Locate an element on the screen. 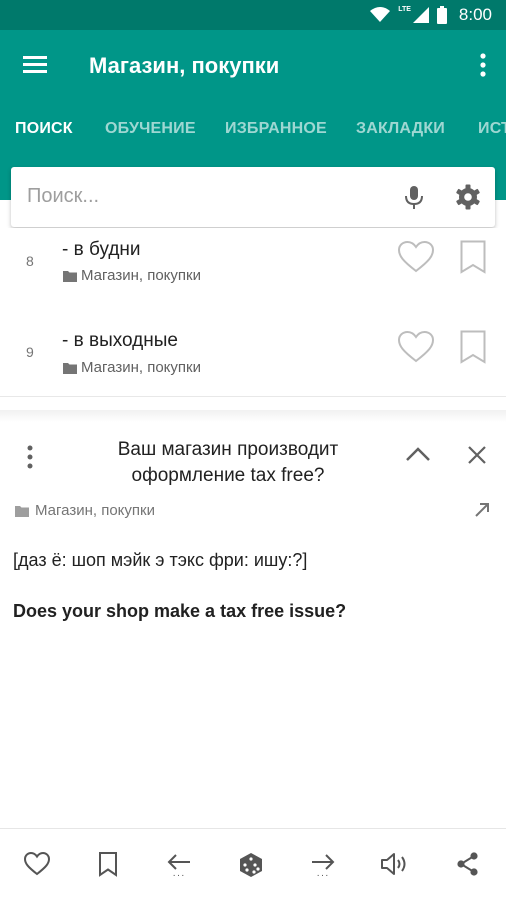 Image resolution: width=506 pixels, height=900 pixels. status-bar: LTE 8:00 is located at coordinates (253, 15).